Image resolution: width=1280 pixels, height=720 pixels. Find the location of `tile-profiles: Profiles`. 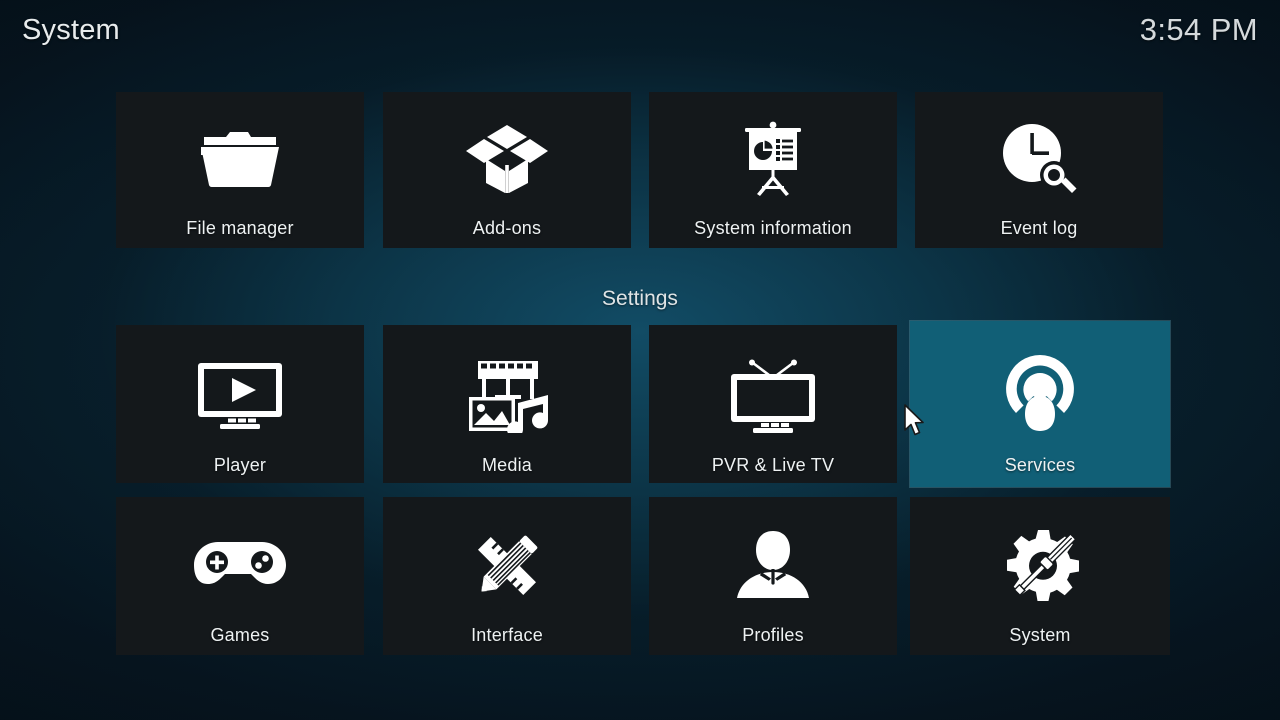

tile-profiles: Profiles is located at coordinates (773, 576).